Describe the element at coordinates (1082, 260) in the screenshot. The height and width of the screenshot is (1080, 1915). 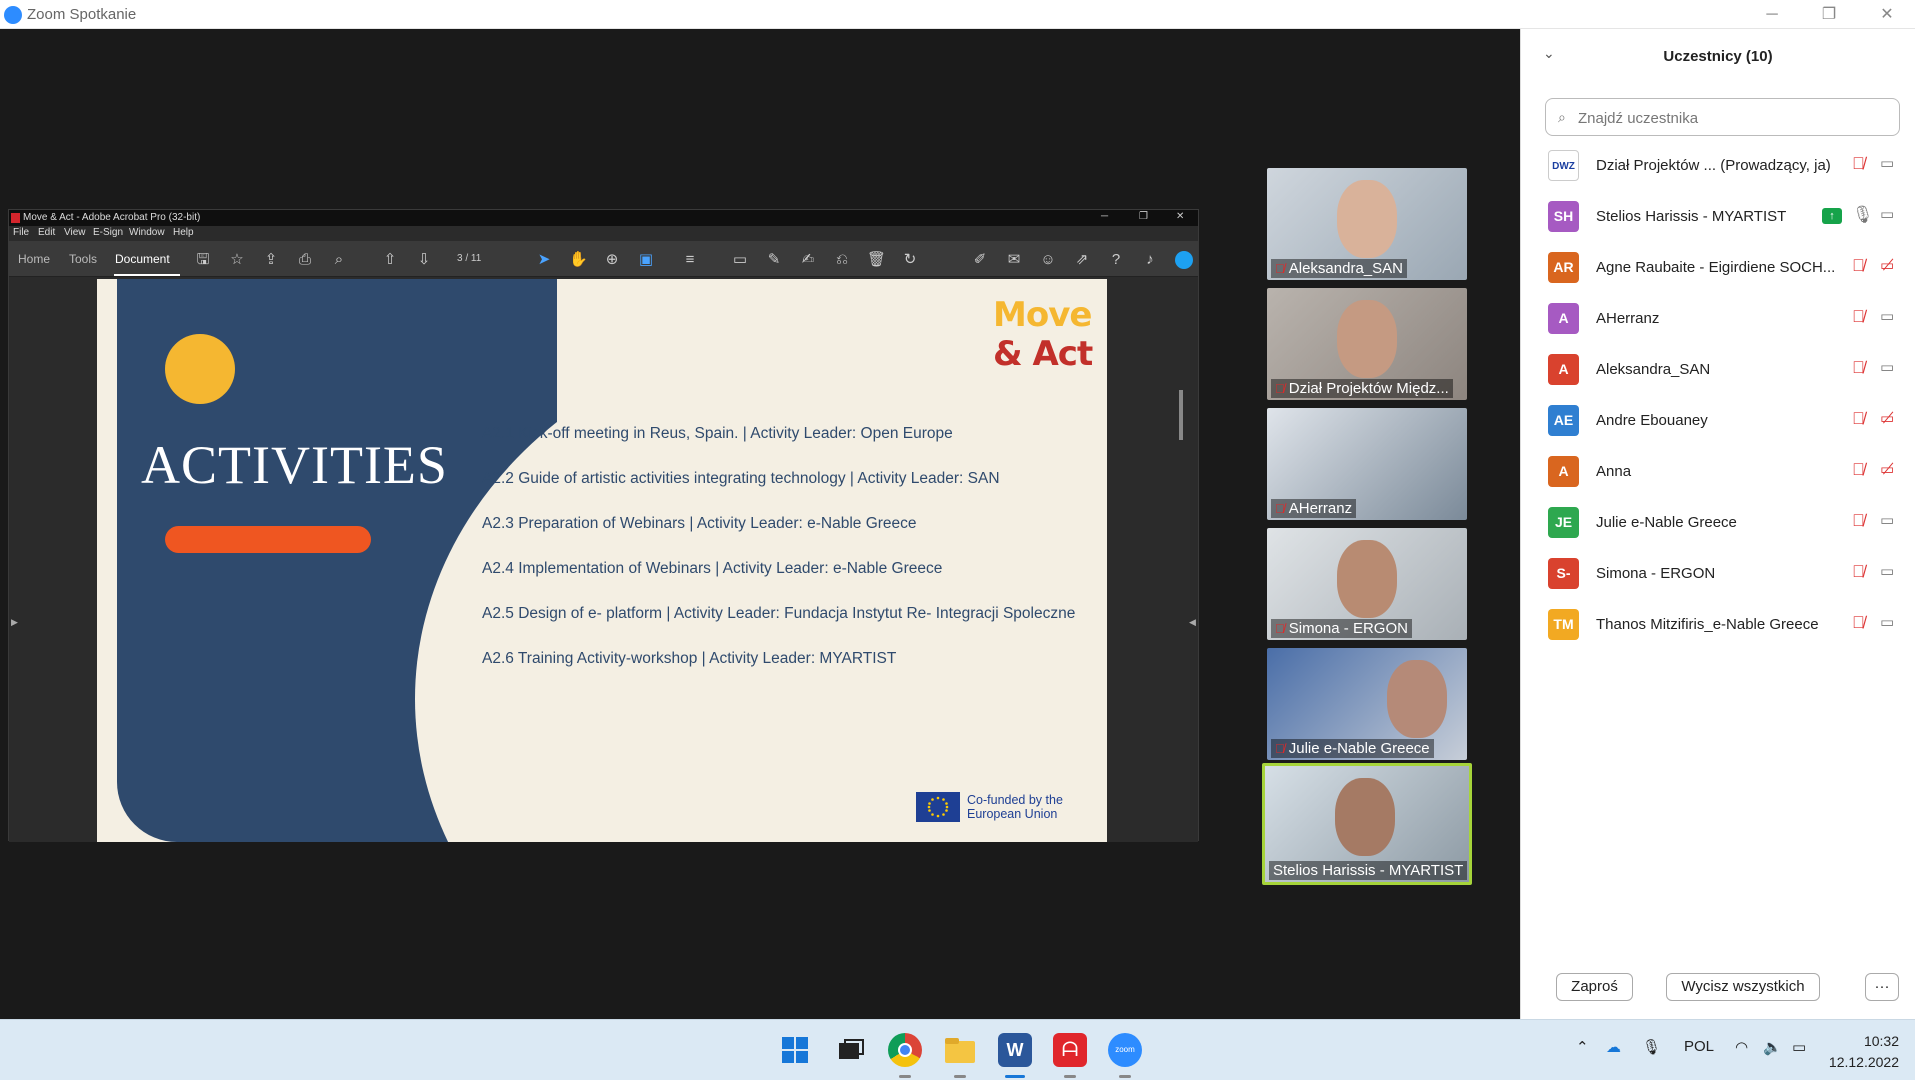
I see `share-icon: ⇗` at that location.